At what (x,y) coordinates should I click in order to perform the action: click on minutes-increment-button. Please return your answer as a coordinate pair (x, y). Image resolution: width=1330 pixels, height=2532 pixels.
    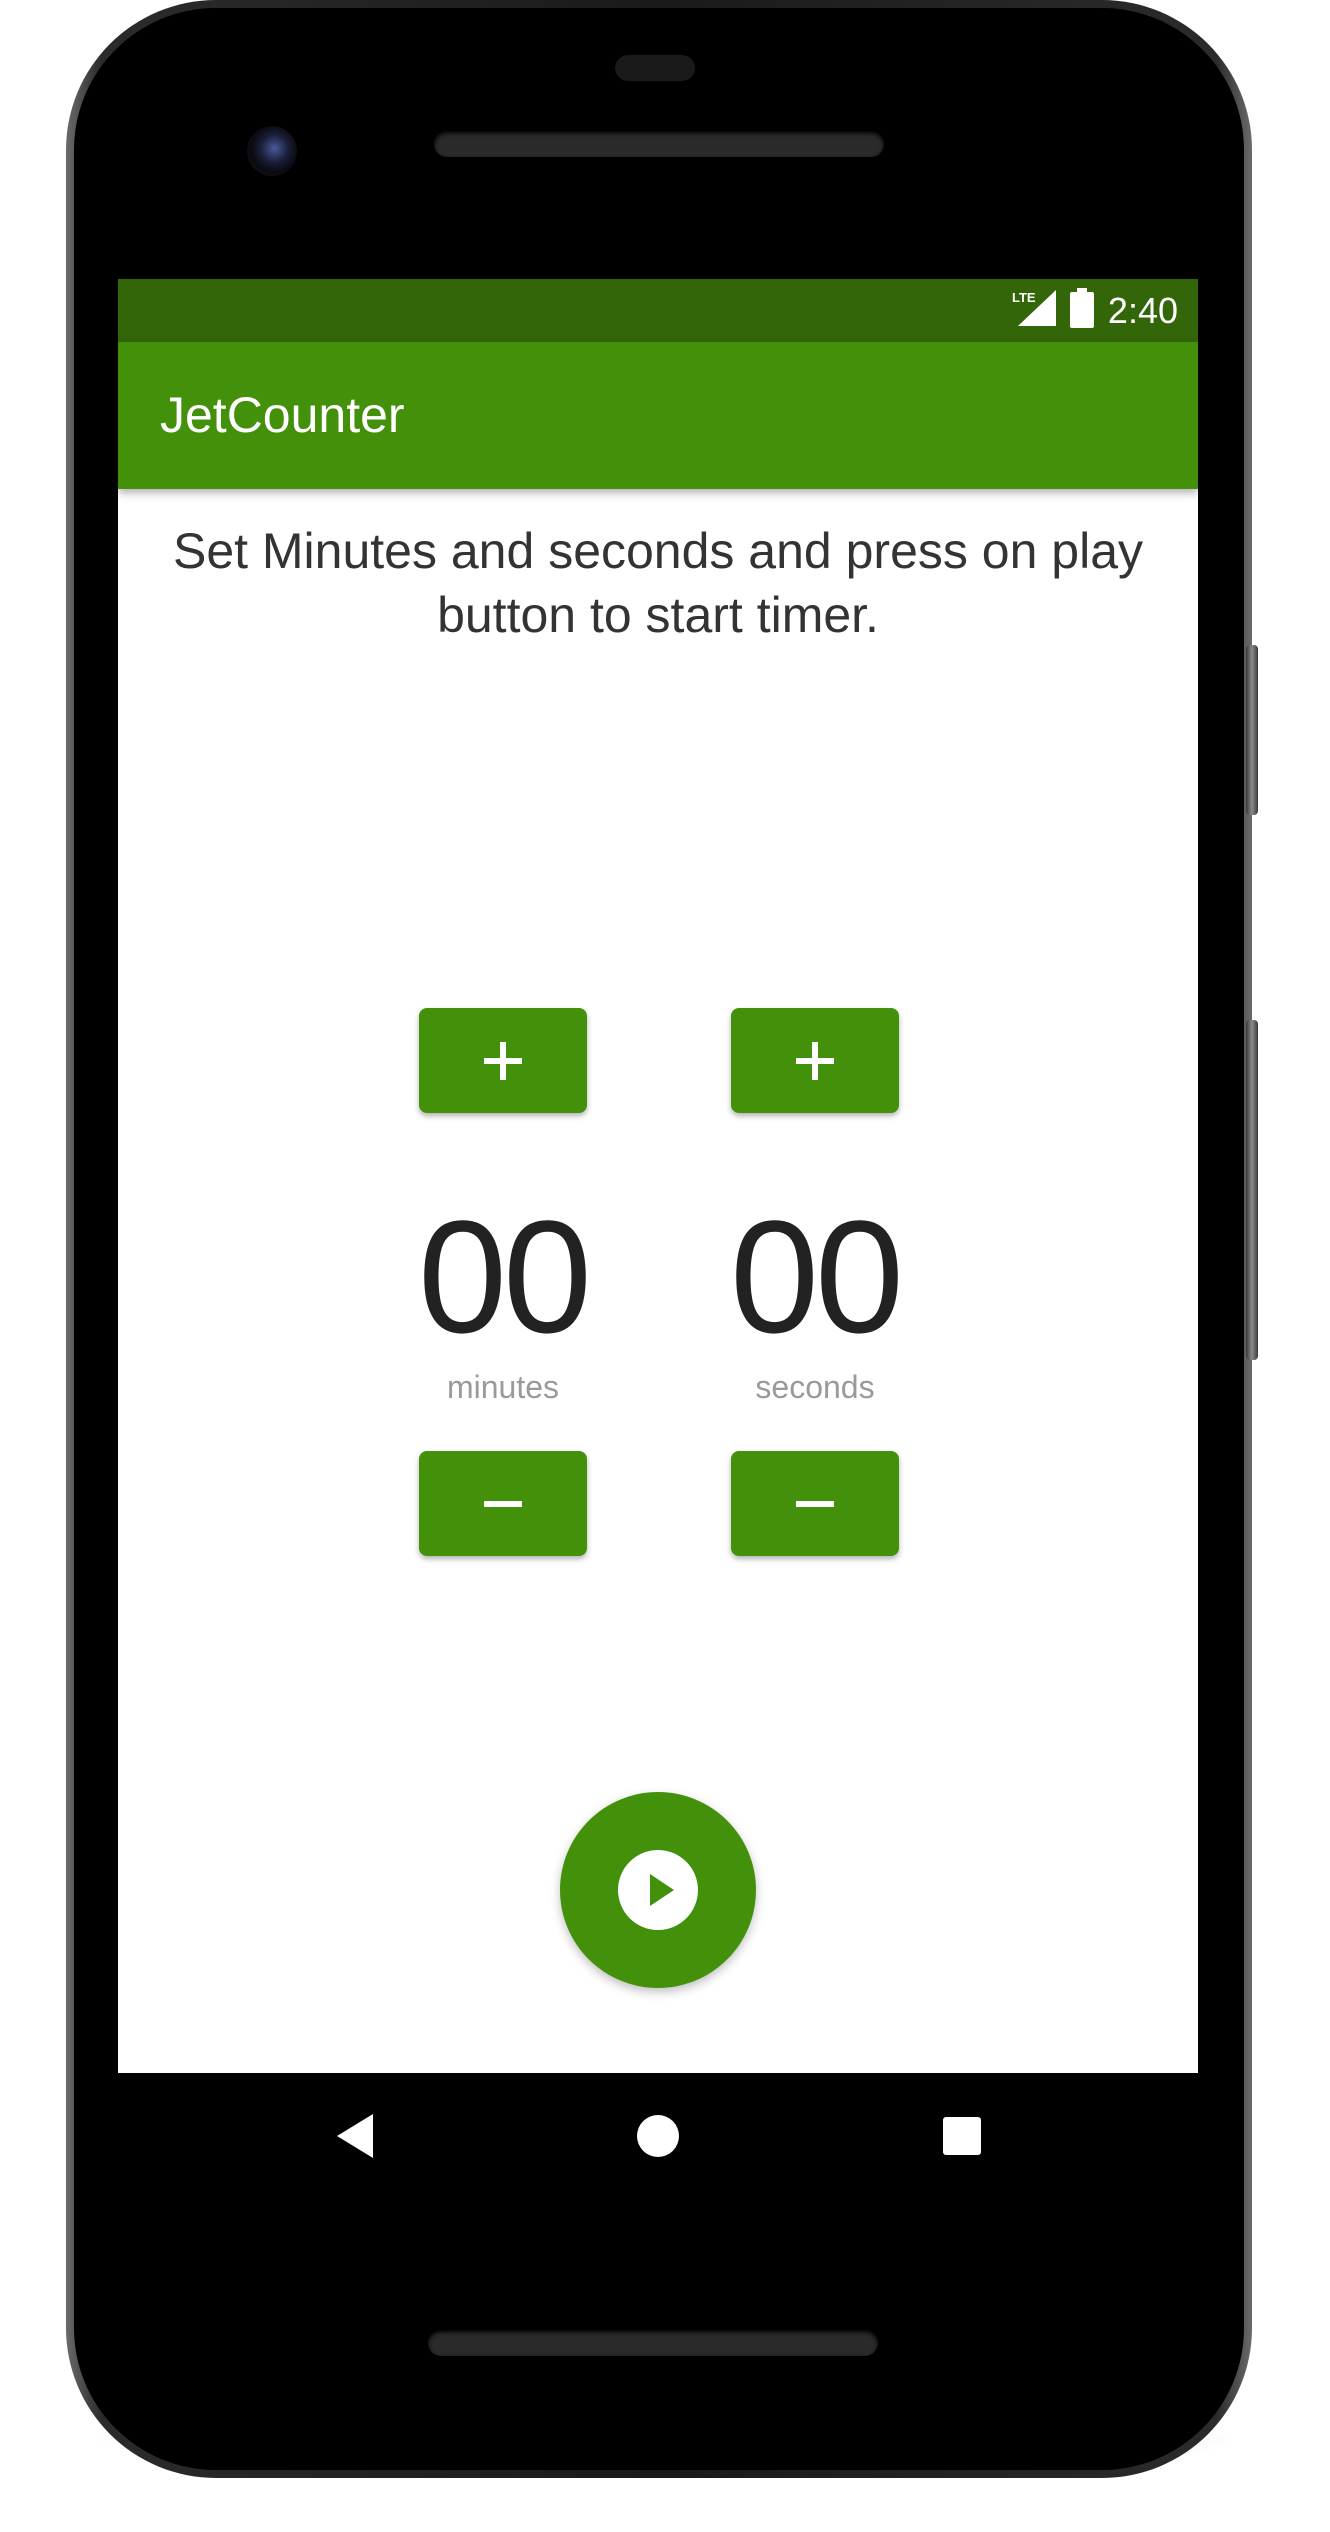
    Looking at the image, I should click on (503, 1060).